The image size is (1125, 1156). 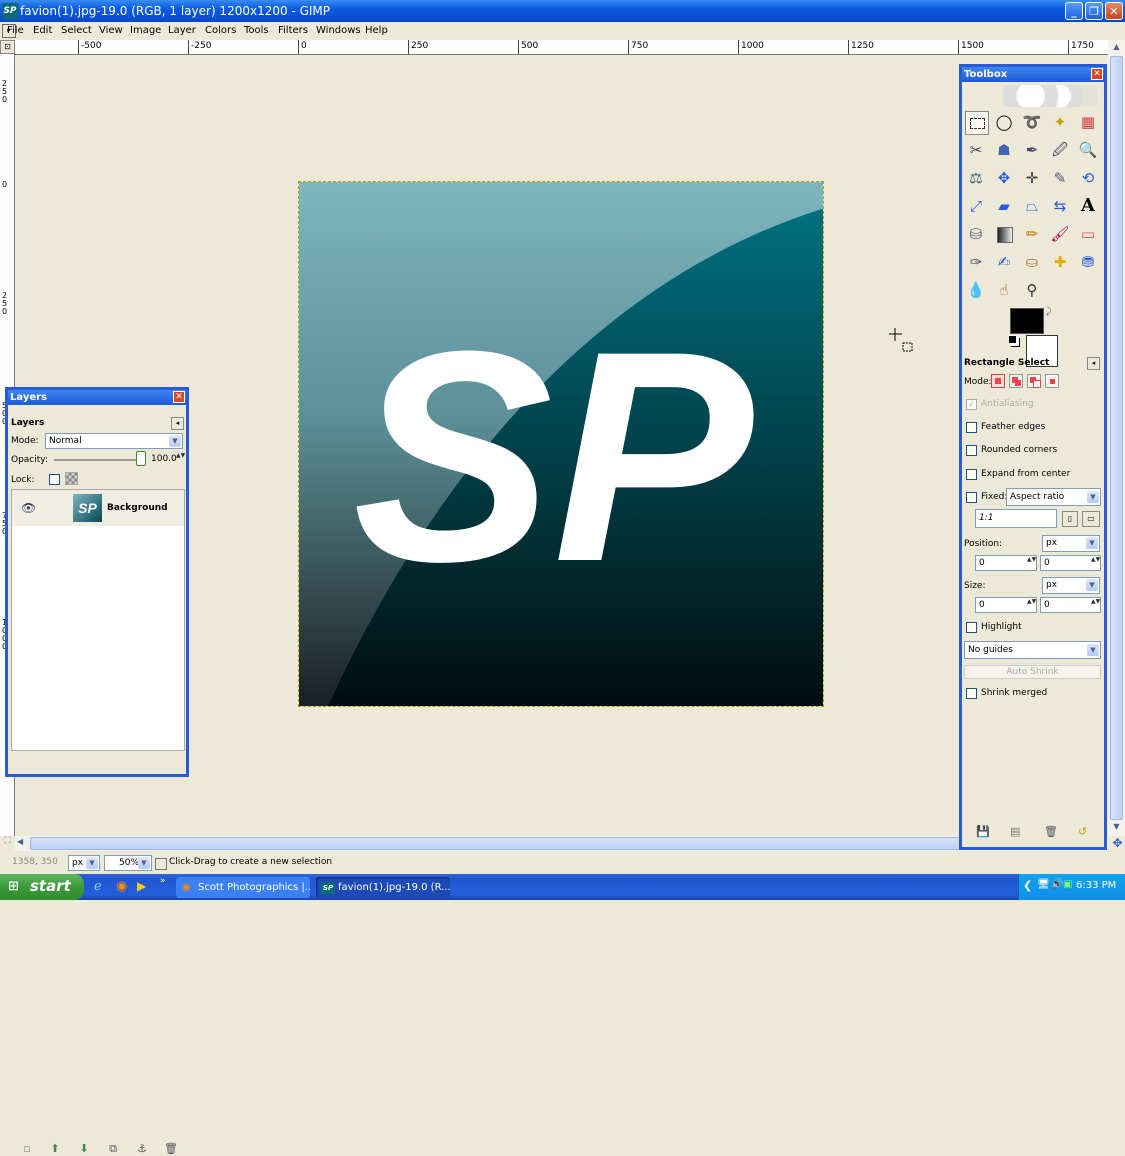 What do you see at coordinates (1094, 11) in the screenshot?
I see `maximize-button: ❐` at bounding box center [1094, 11].